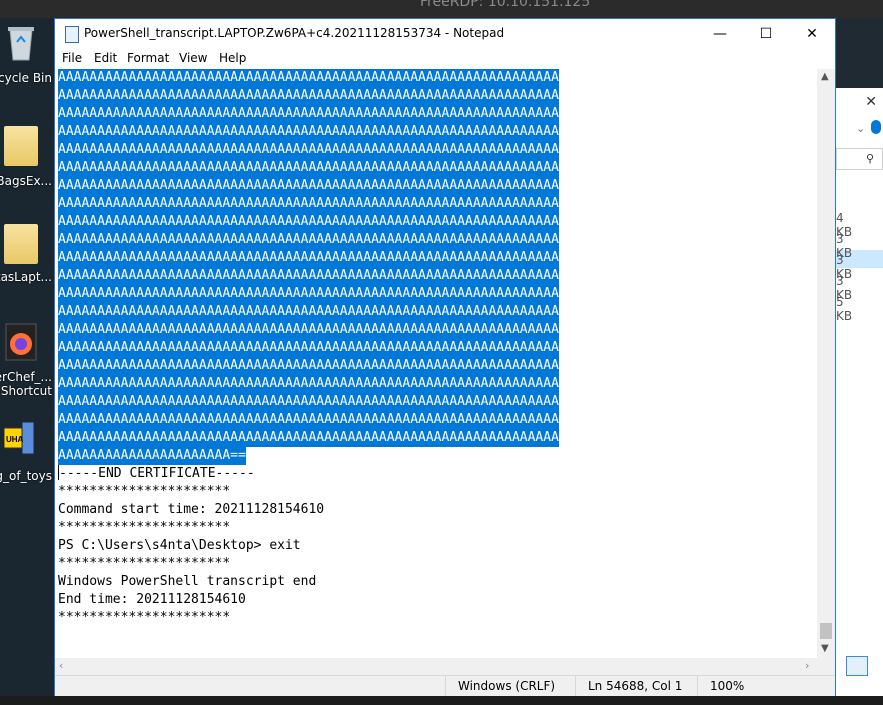 The image size is (883, 705). I want to click on line-text: PS C:\Users\s4nta\Desktop> exit, so click(179, 545).